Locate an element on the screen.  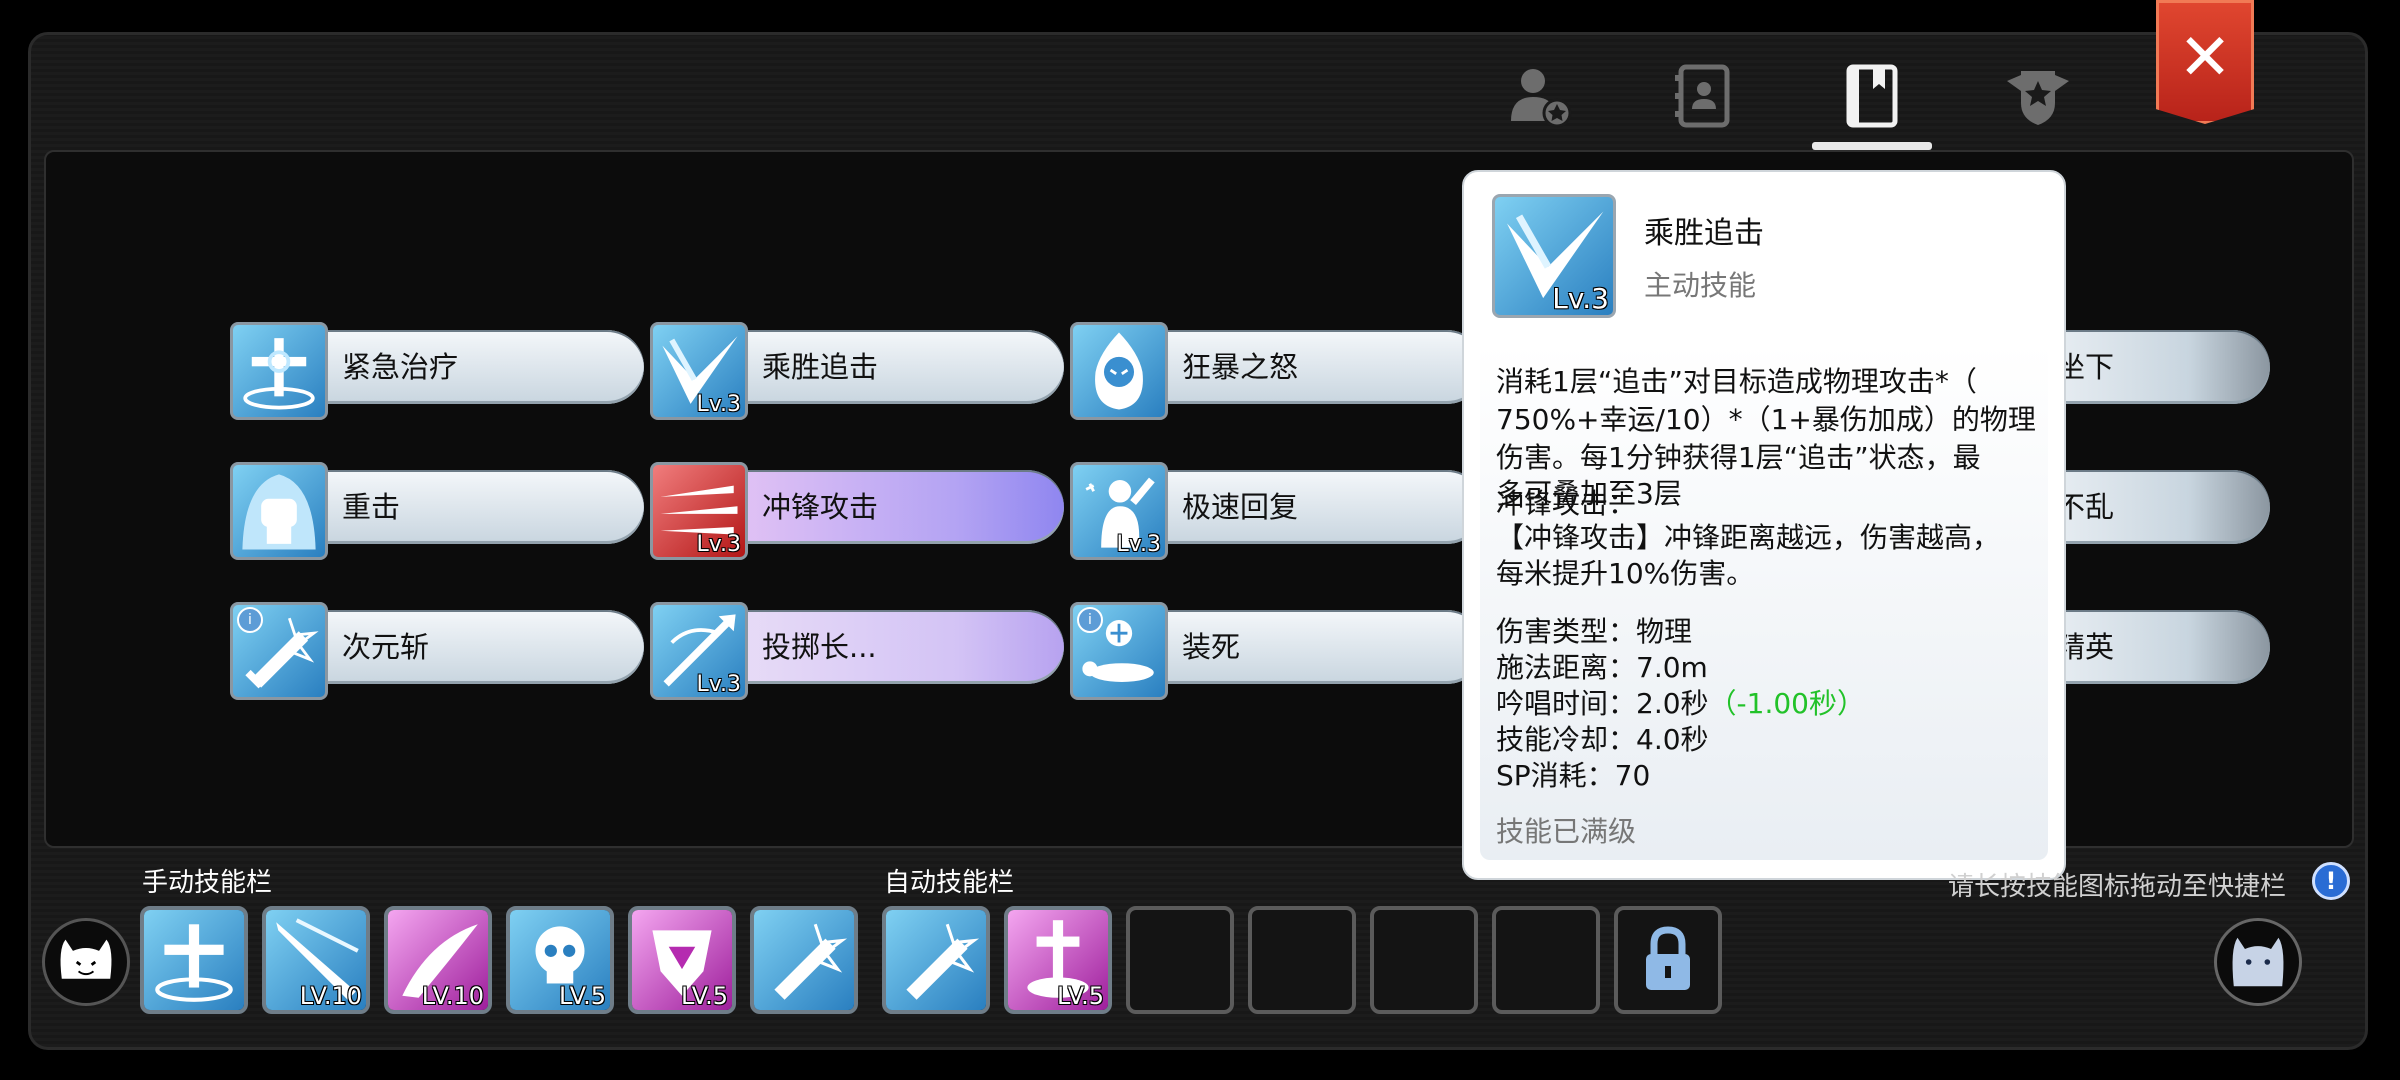
light-strike-icon: LV.10 is located at coordinates (316, 960).